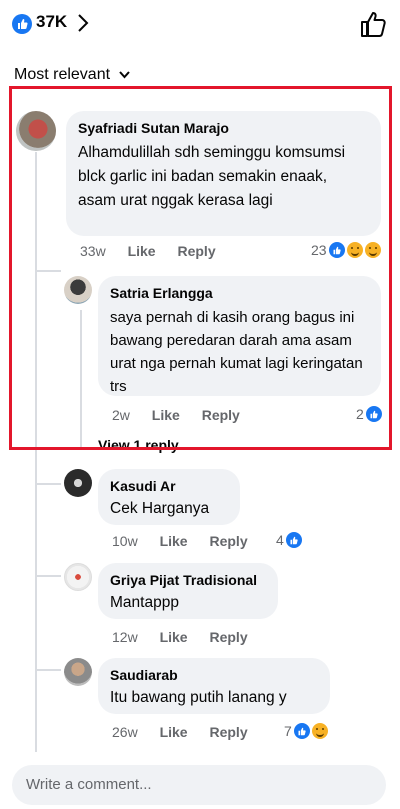  I want to click on reactions-header: 37K, so click(200, 26).